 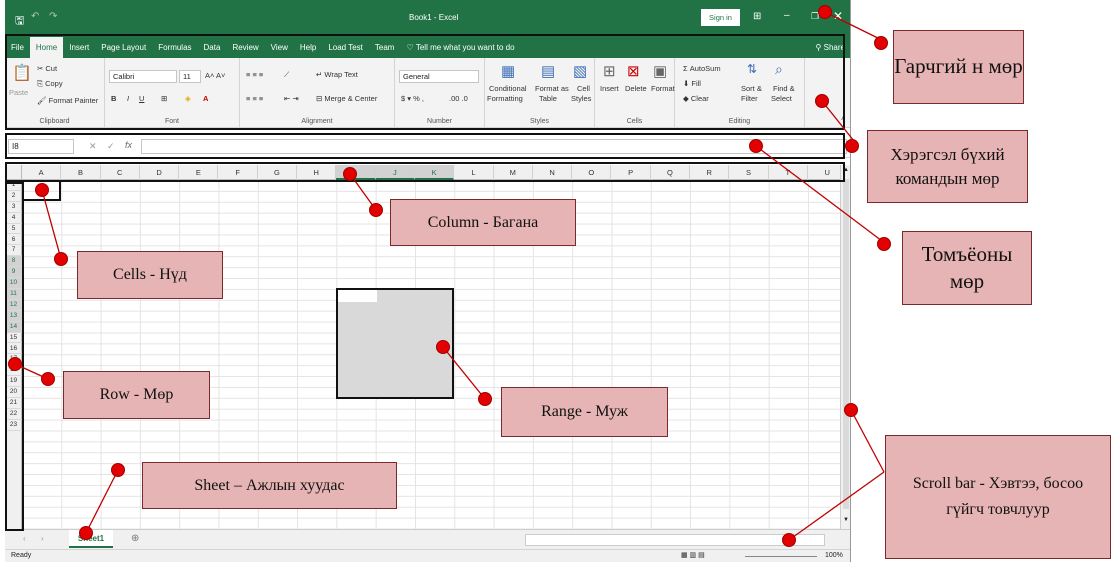 I want to click on dot-sheet-tab, so click(x=86, y=533).